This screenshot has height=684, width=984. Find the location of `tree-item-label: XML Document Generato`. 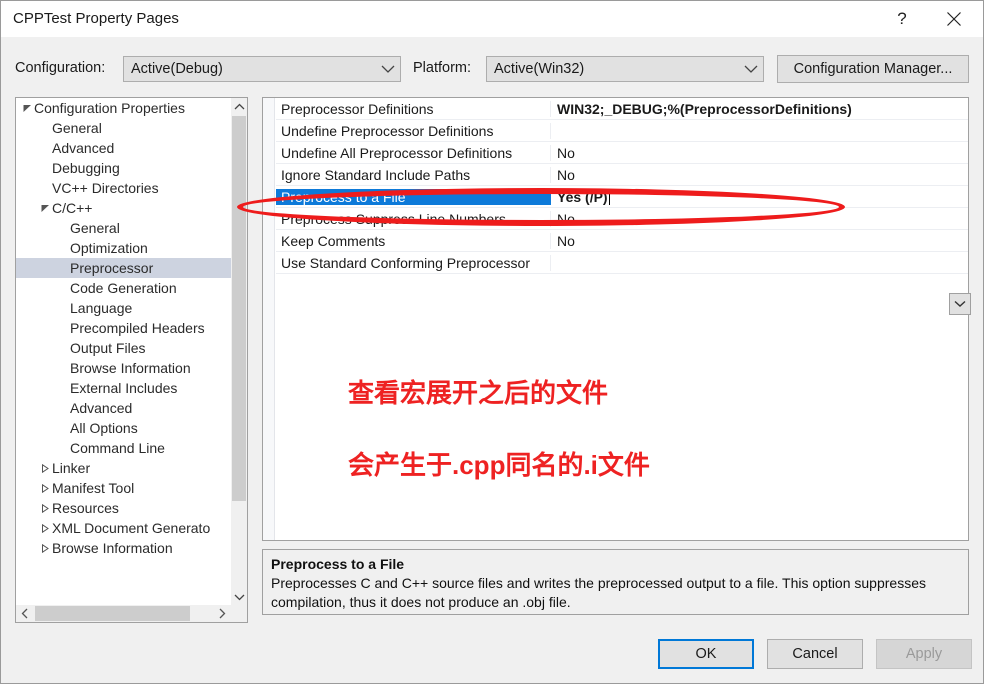

tree-item-label: XML Document Generato is located at coordinates (131, 528).